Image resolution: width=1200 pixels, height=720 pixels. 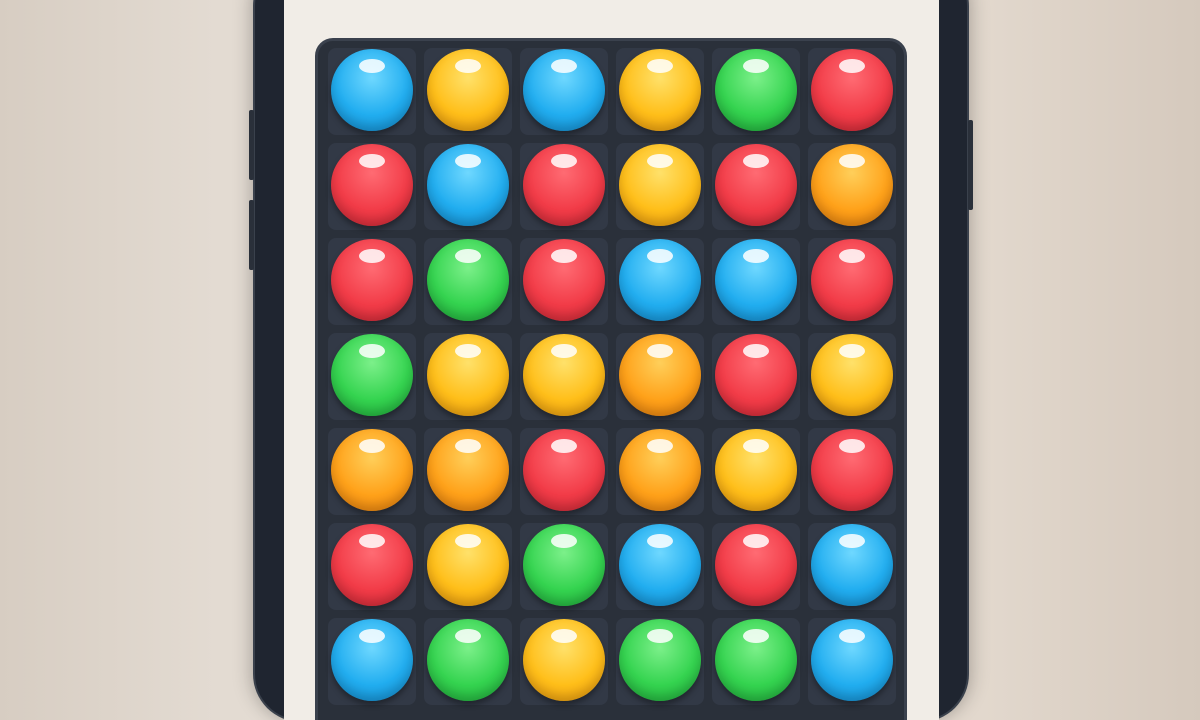 What do you see at coordinates (970, 165) in the screenshot?
I see `phone-power-button` at bounding box center [970, 165].